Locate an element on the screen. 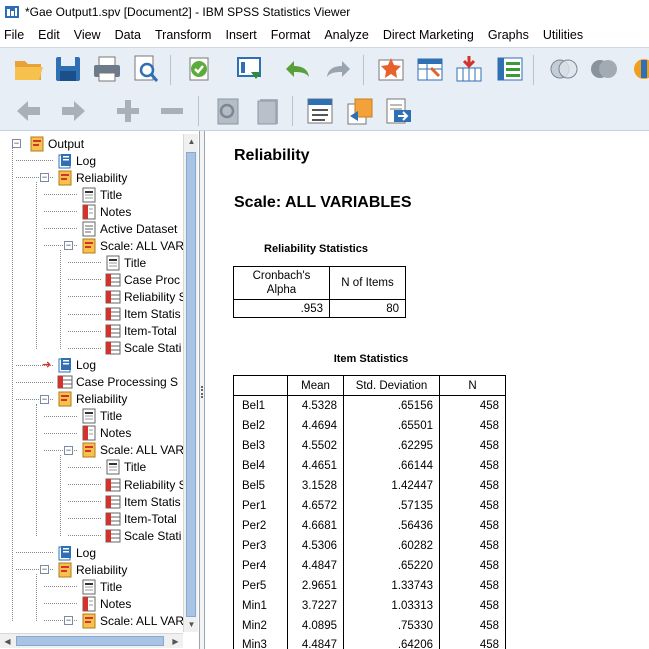  tree-node: Reliability is located at coordinates (92, 569).